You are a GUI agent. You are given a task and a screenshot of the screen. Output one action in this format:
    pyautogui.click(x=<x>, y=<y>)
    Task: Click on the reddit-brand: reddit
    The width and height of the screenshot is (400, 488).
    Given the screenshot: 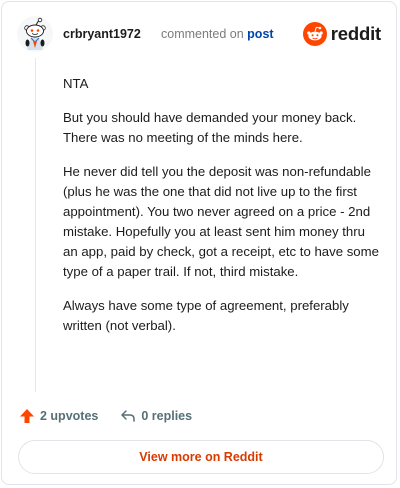 What is the action you would take?
    pyautogui.click(x=341, y=34)
    